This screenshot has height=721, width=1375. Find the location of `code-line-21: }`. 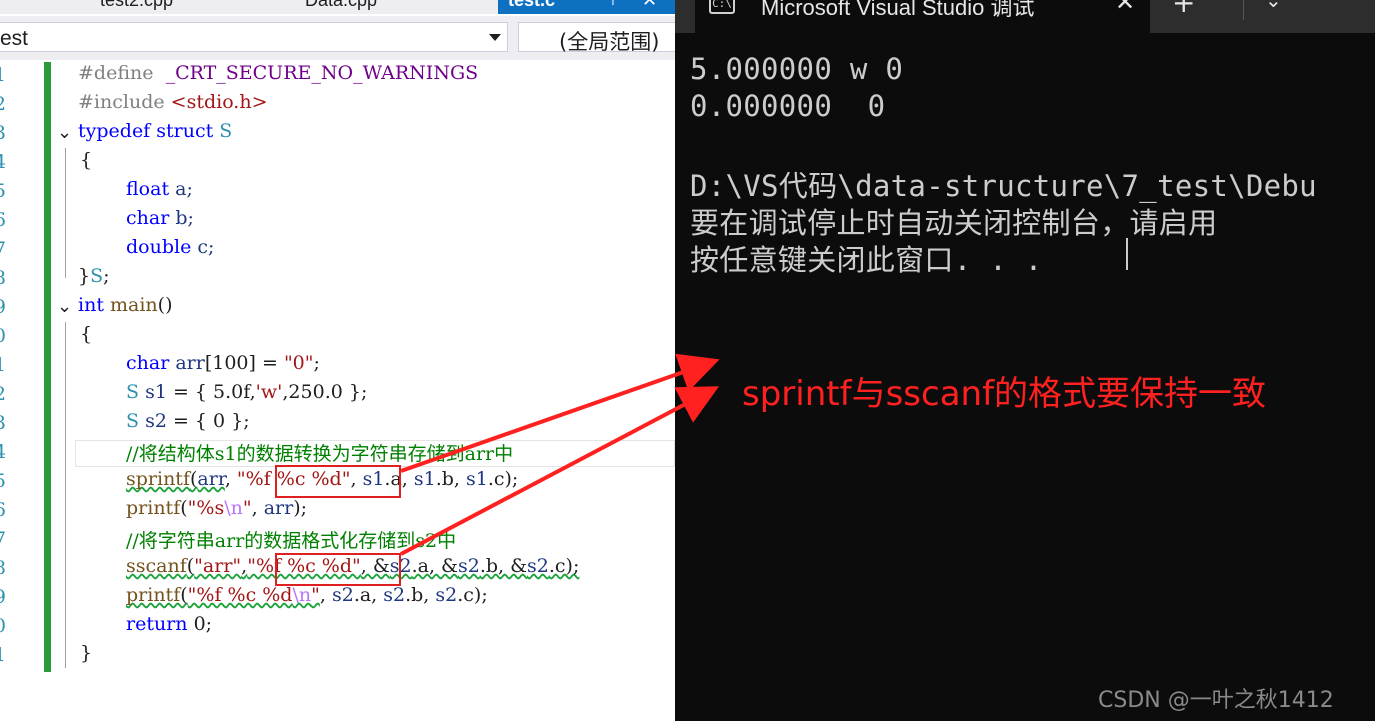

code-line-21: } is located at coordinates (86, 653).